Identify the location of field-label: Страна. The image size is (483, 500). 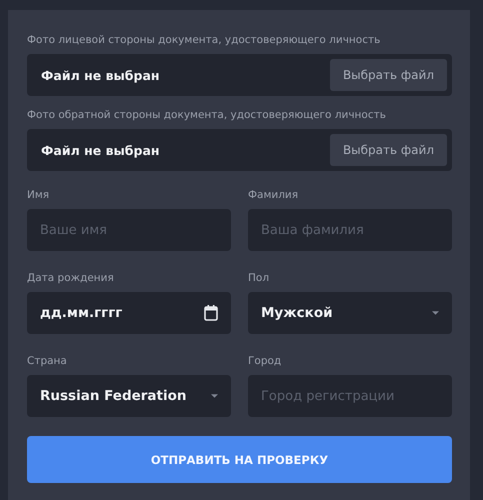
(47, 361).